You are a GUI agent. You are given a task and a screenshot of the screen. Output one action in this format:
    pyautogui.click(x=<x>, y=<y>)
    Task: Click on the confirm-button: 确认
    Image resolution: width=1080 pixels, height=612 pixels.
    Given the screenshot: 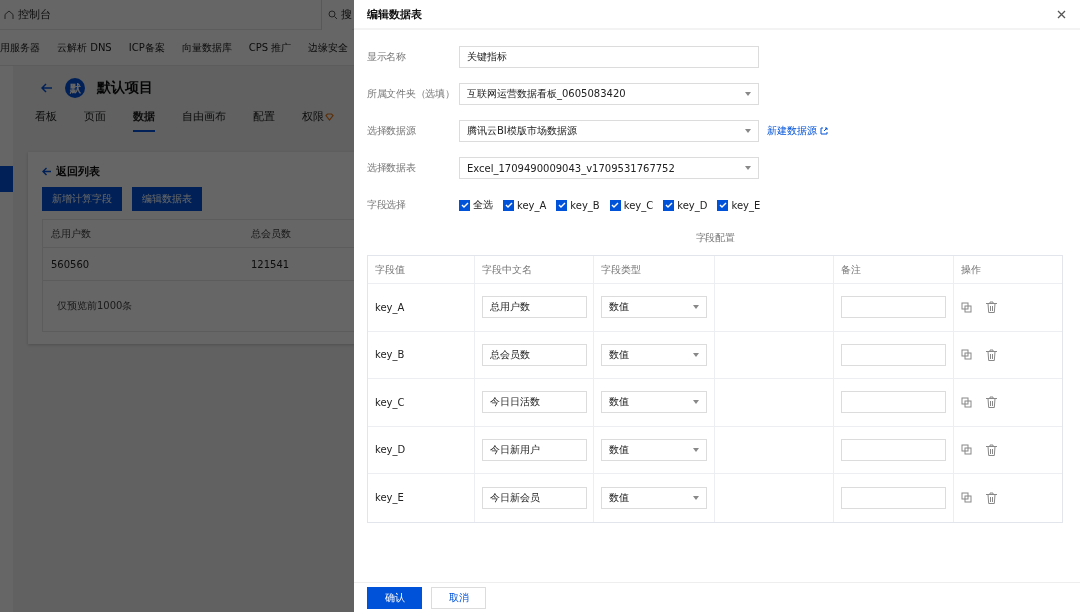 What is the action you would take?
    pyautogui.click(x=394, y=597)
    